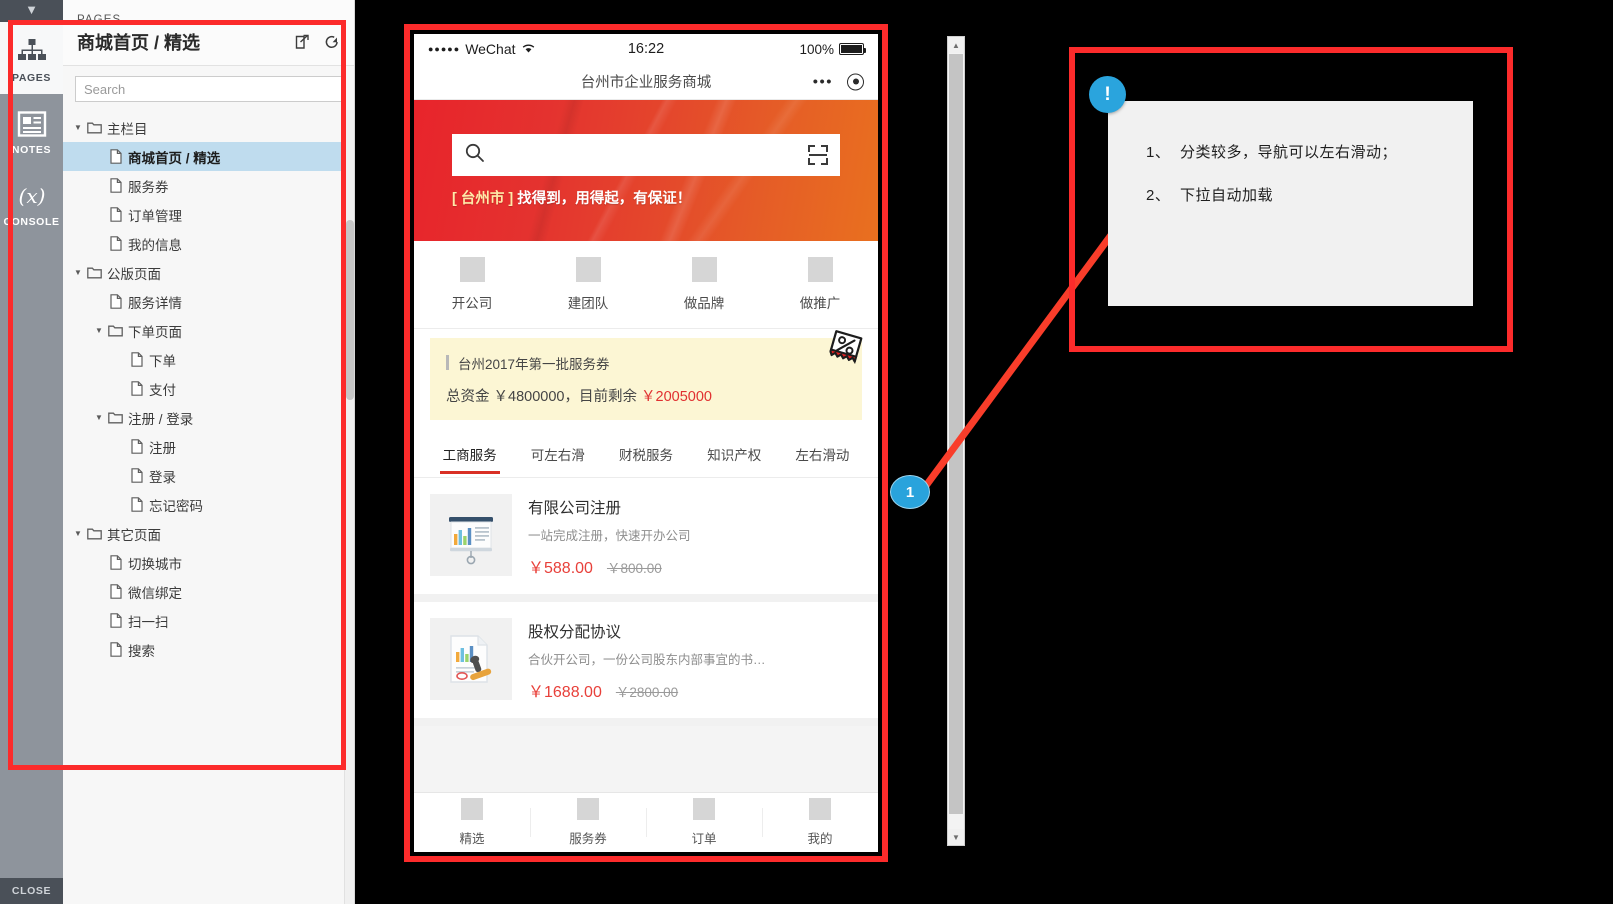 This screenshot has width=1613, height=904. I want to click on tree-item-label: 下单, so click(162, 361).